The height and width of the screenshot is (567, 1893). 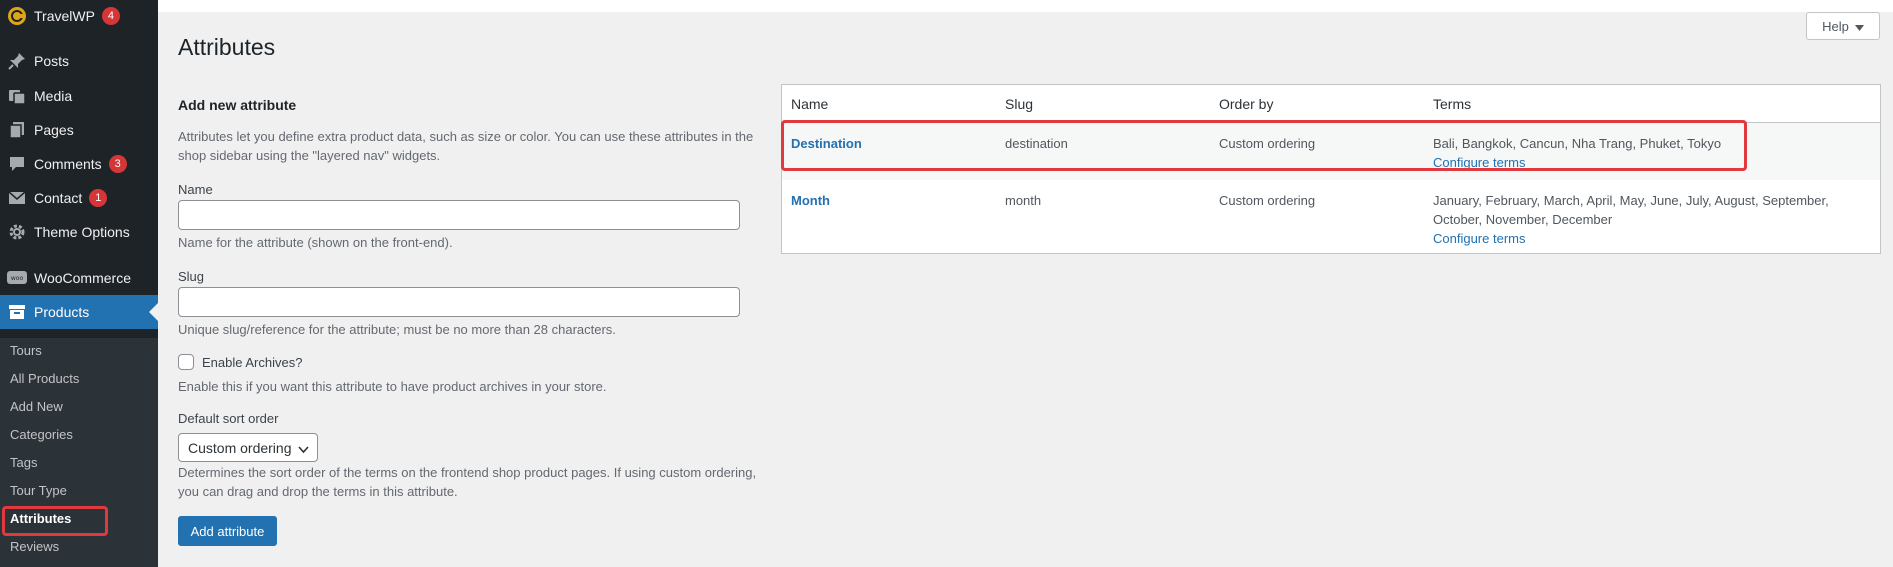 I want to click on sidebar-item-media: Media, so click(x=79, y=96).